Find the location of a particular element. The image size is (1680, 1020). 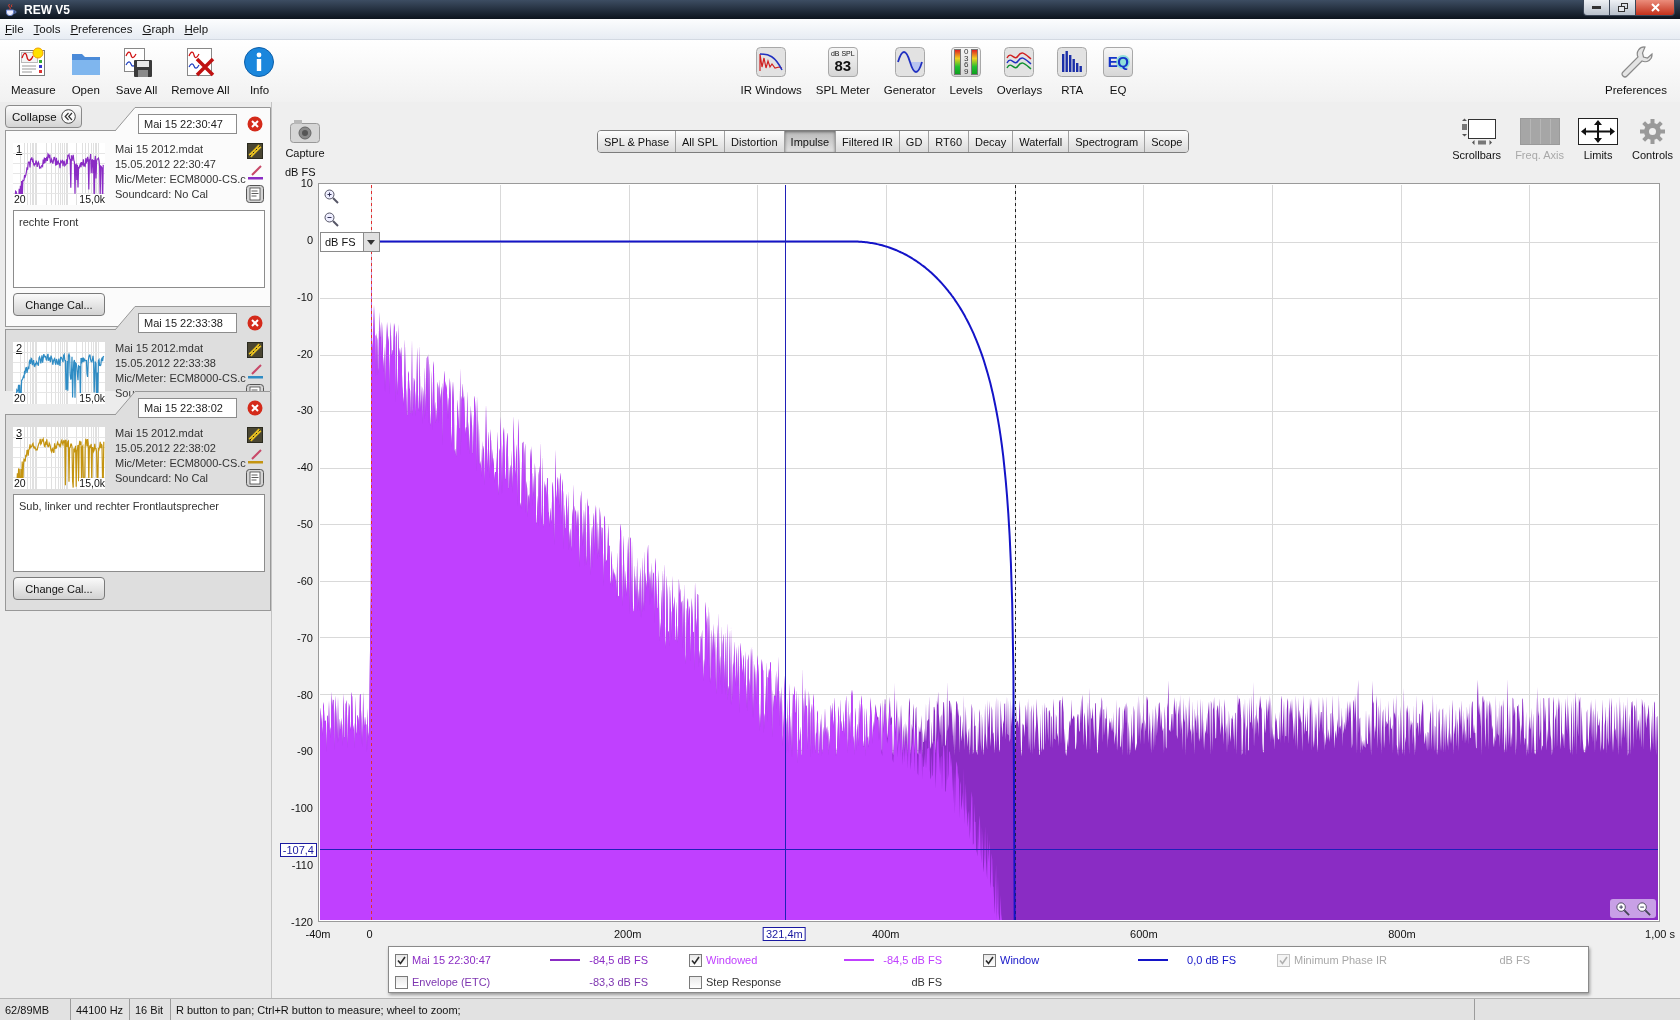

x-axis-tick: 200m is located at coordinates (627, 934).